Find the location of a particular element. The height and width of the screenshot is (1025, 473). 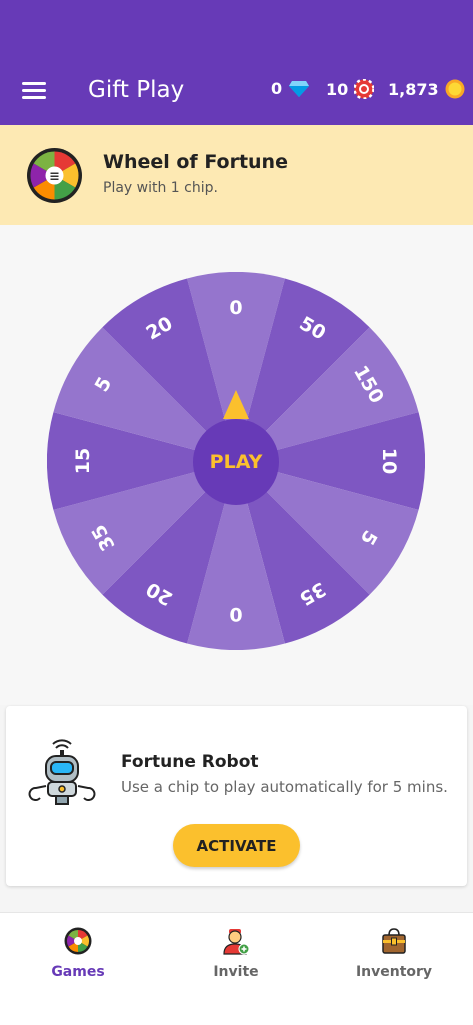

diamond-icon is located at coordinates (299, 88).